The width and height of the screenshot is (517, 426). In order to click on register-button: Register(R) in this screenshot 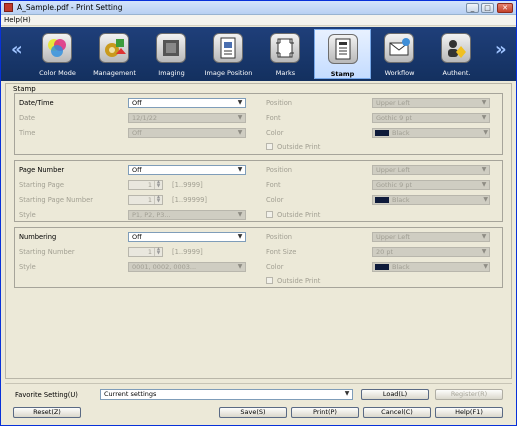, I will do `click(469, 394)`.